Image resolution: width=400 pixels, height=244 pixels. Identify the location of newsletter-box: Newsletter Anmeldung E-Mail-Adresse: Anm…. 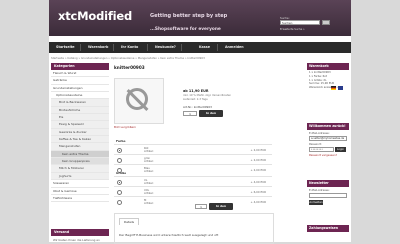
(328, 193).